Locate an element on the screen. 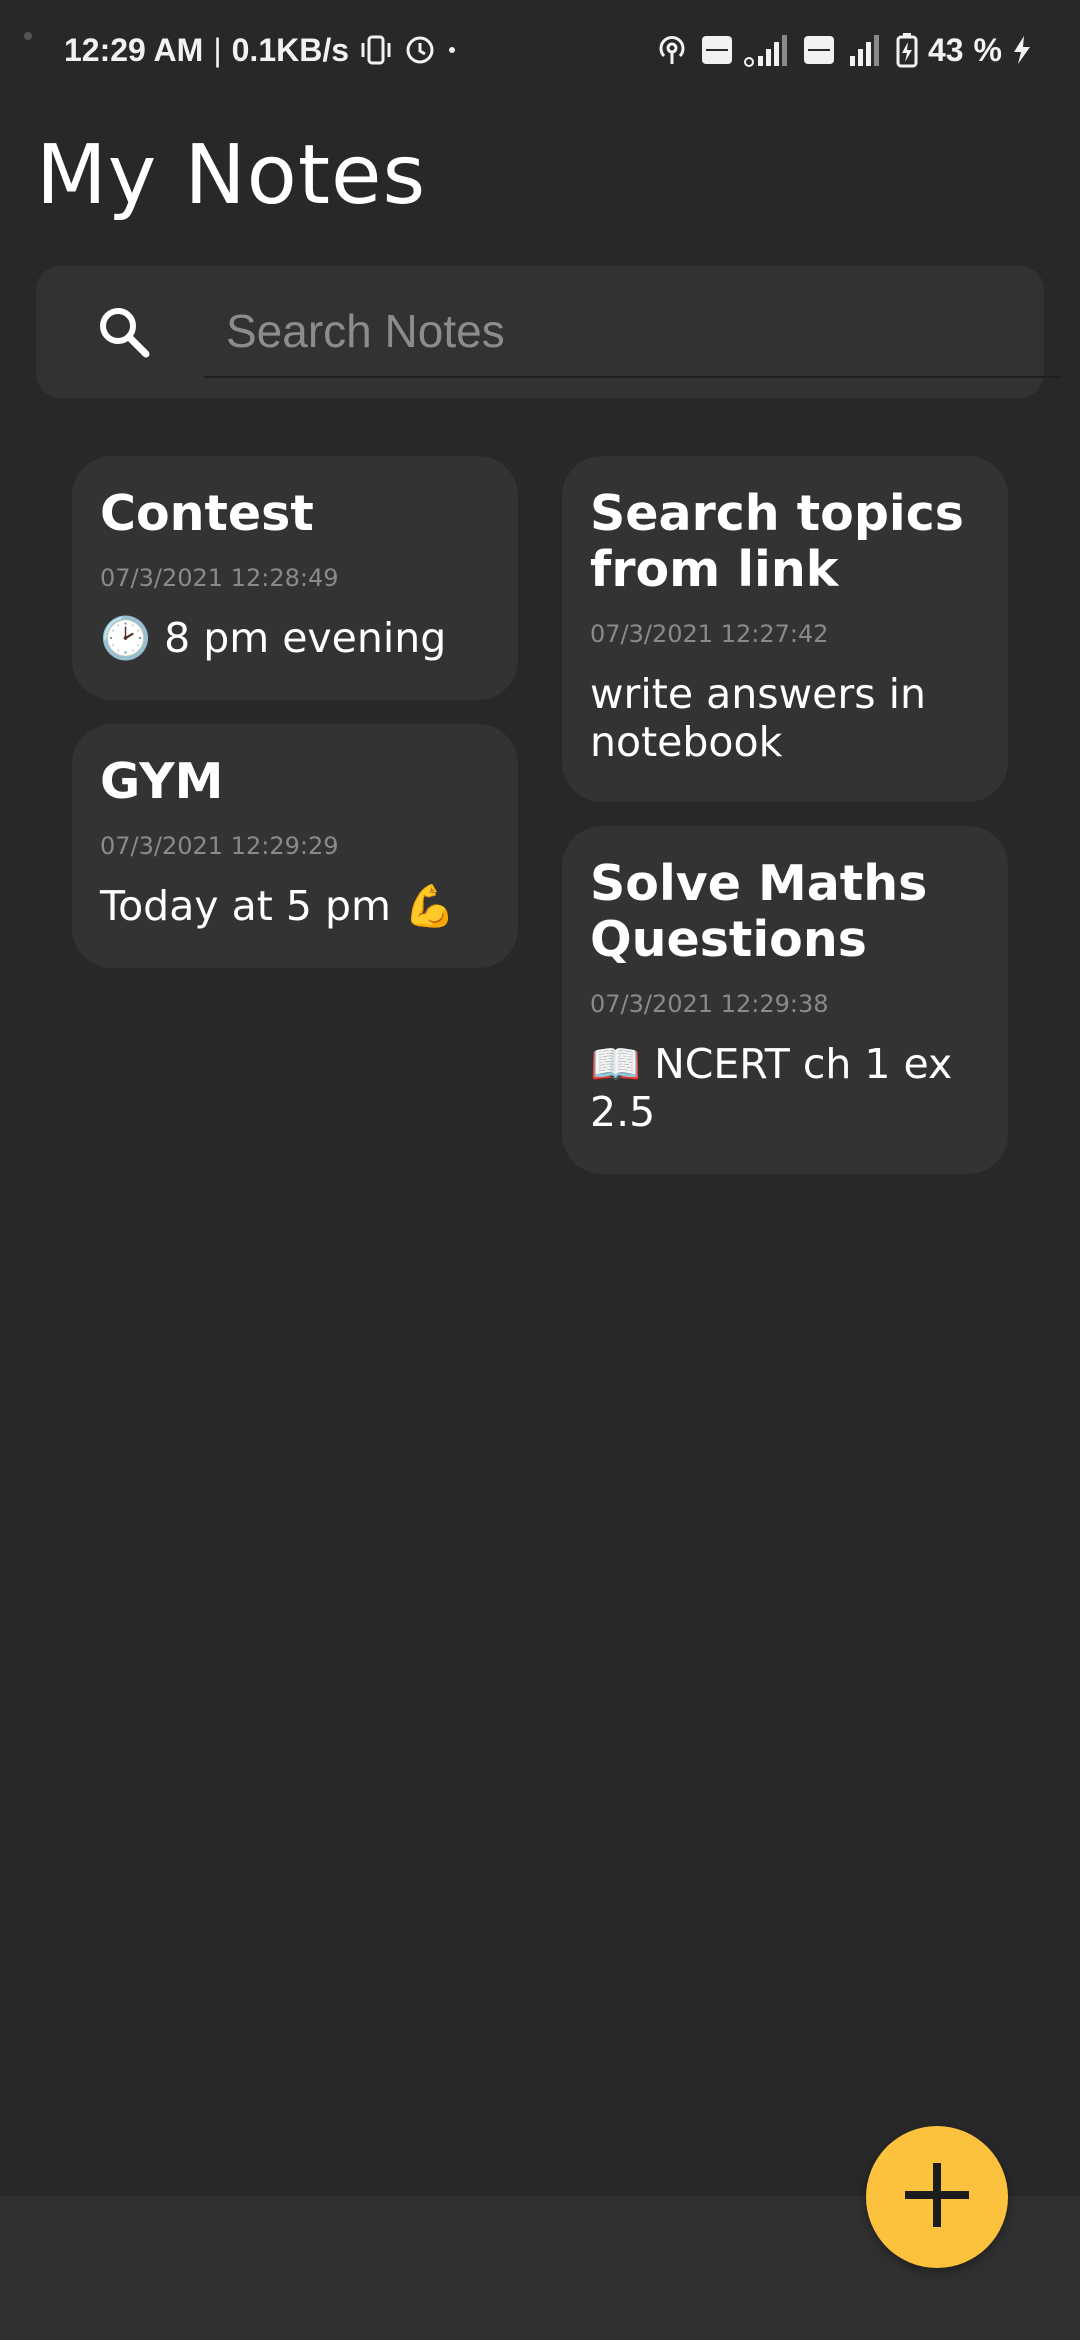 This screenshot has height=2340, width=1080. signal-4g-icon is located at coordinates (767, 50).